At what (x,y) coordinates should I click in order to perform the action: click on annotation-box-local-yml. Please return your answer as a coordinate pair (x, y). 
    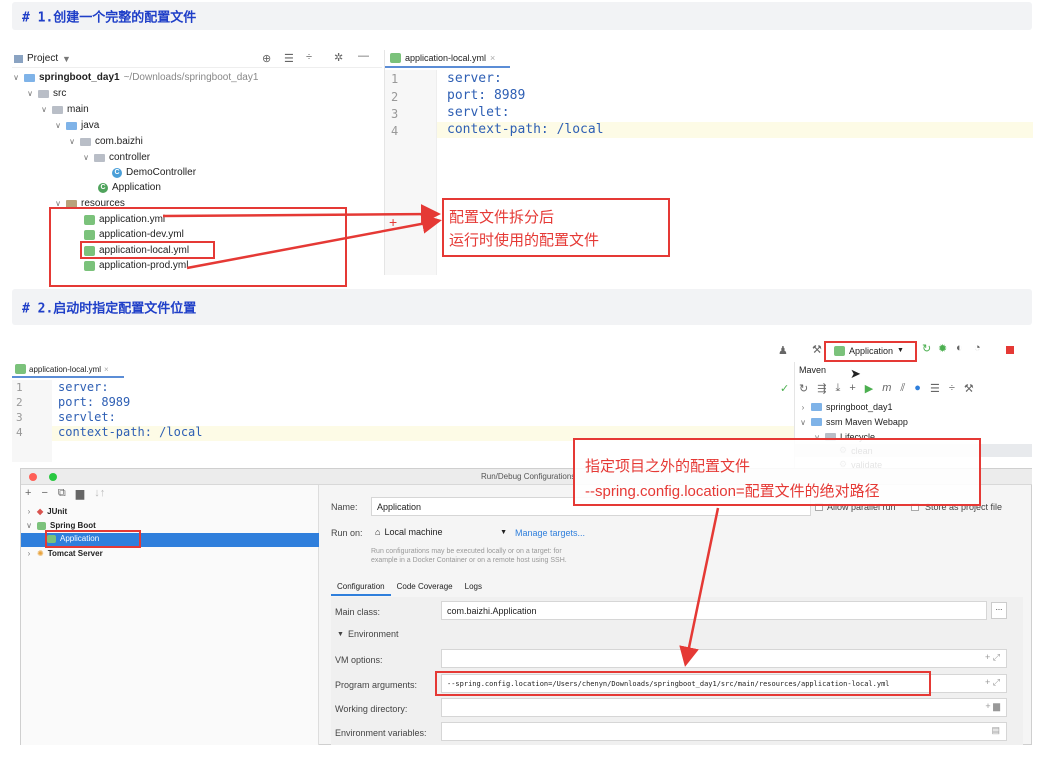
    Looking at the image, I should click on (147, 250).